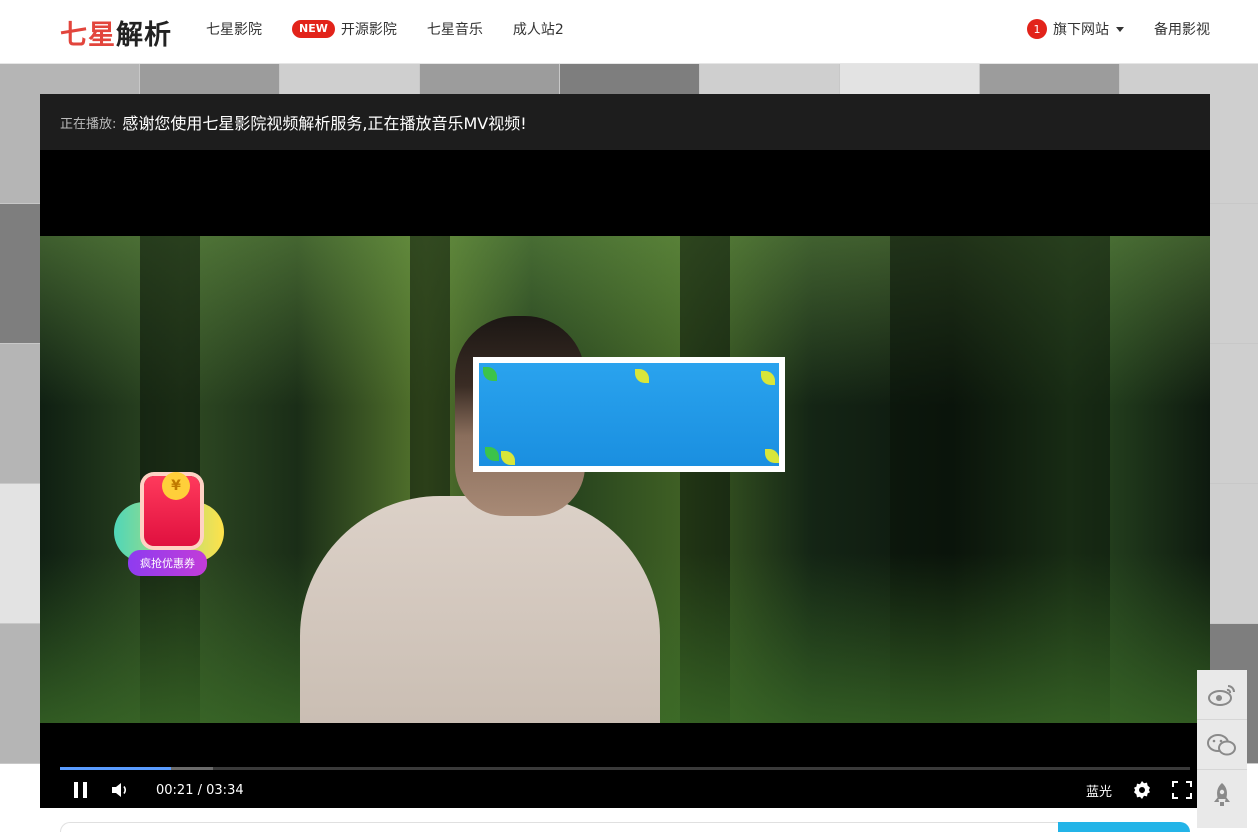 This screenshot has width=1258, height=832. Describe the element at coordinates (88, 124) in the screenshot. I see `now-playing-label: 正在播放:` at that location.